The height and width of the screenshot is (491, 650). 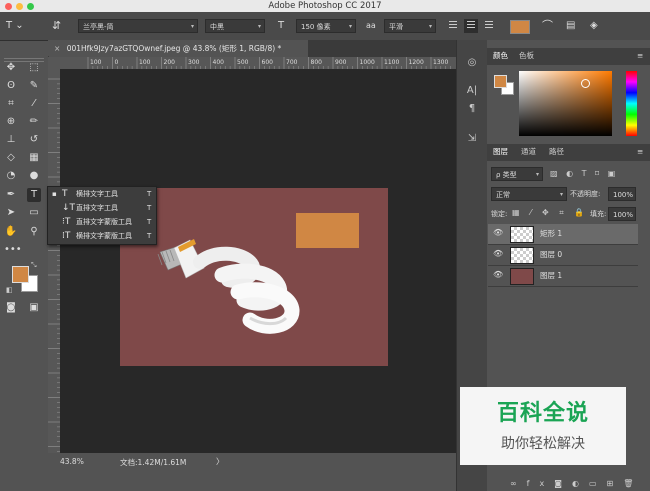 What do you see at coordinates (585, 83) in the screenshot?
I see `color-picker-cursor` at bounding box center [585, 83].